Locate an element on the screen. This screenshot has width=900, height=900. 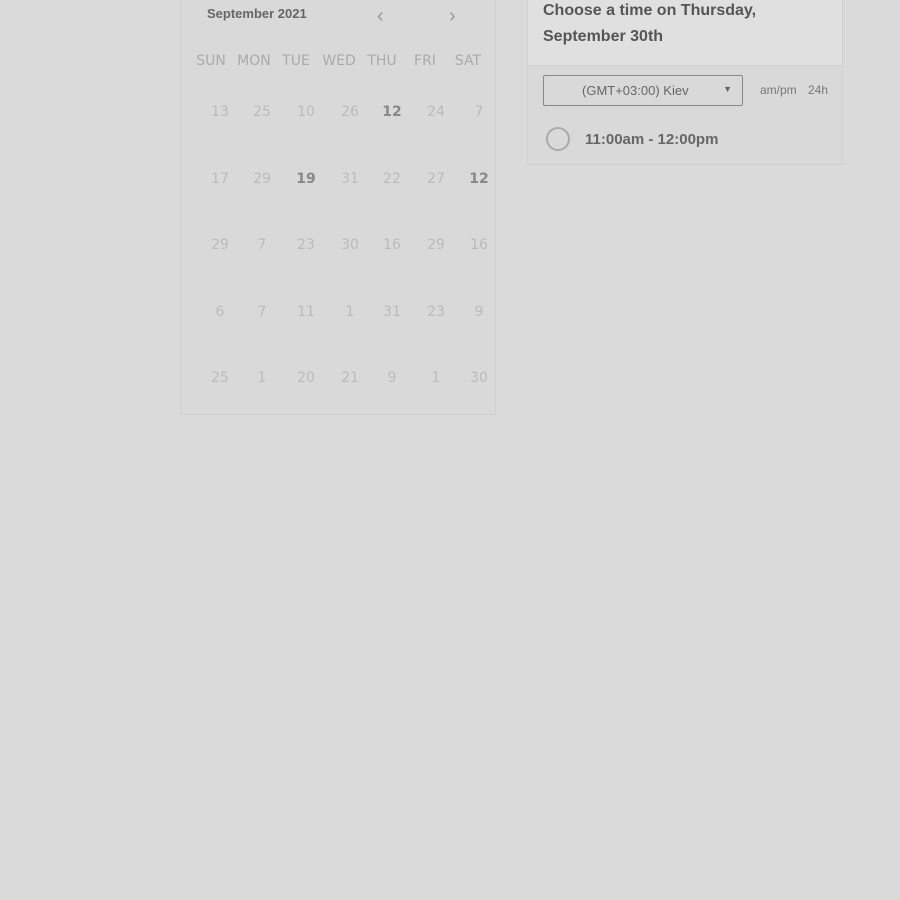
format-ampm-toggle: am/pm is located at coordinates (778, 90).